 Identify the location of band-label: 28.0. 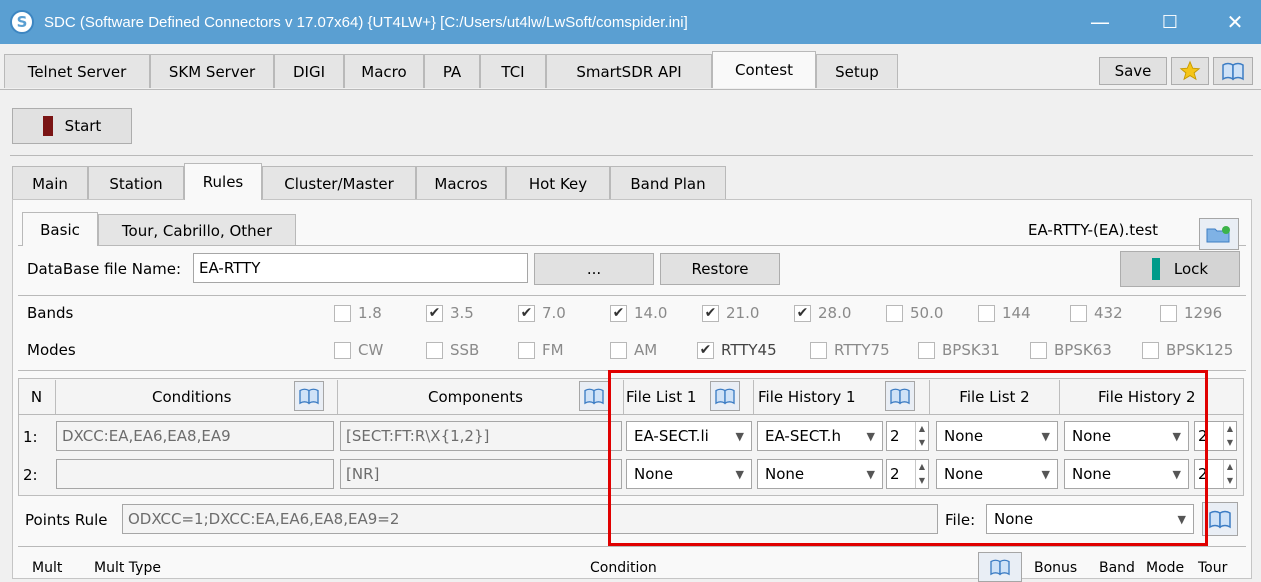
(835, 313).